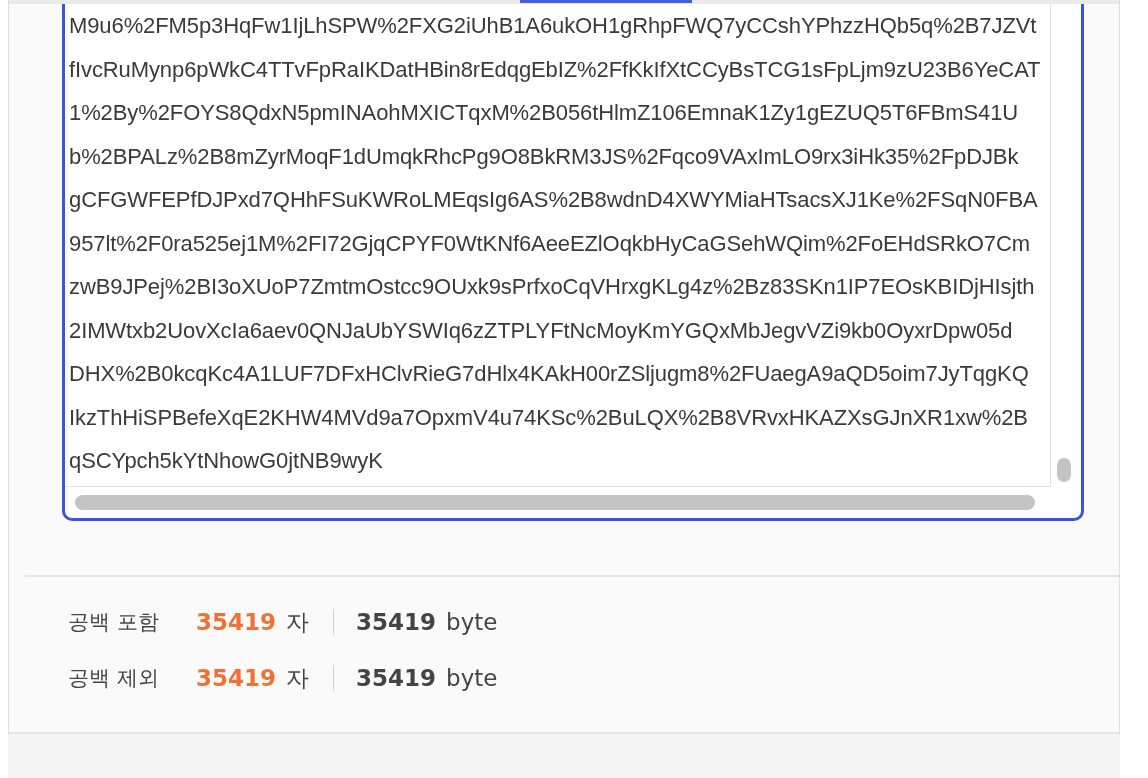 This screenshot has height=778, width=1148. What do you see at coordinates (554, 200) in the screenshot?
I see `text-line: gCFGWFEPfDJPxd7QHhFSuKWRoLMEqsIg6AS%2B8wdnD4XWYMiaHTsacsXJ1Ke%2FSqN0FBA` at bounding box center [554, 200].